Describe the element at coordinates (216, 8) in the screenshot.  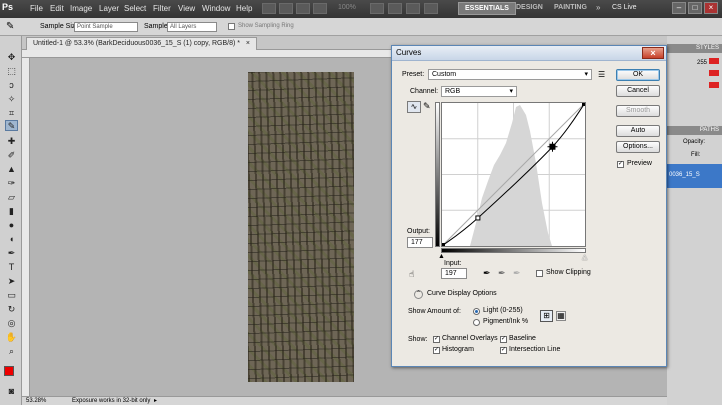
I see `menu-window: Window` at that location.